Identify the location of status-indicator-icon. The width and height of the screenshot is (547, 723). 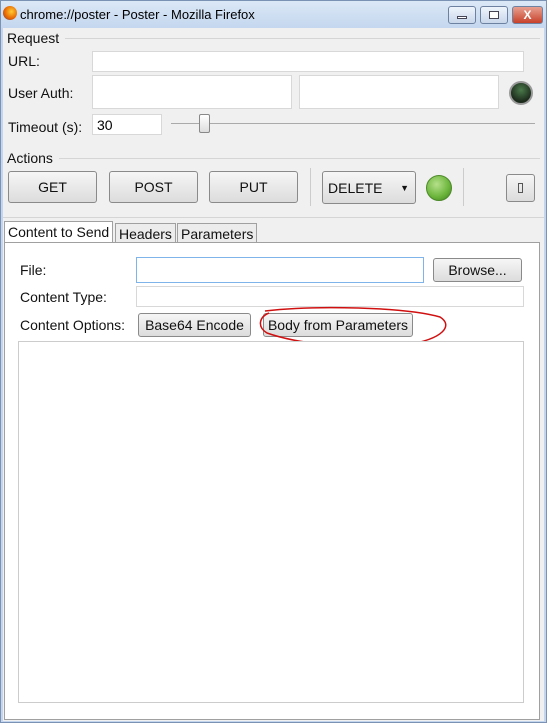
(439, 188).